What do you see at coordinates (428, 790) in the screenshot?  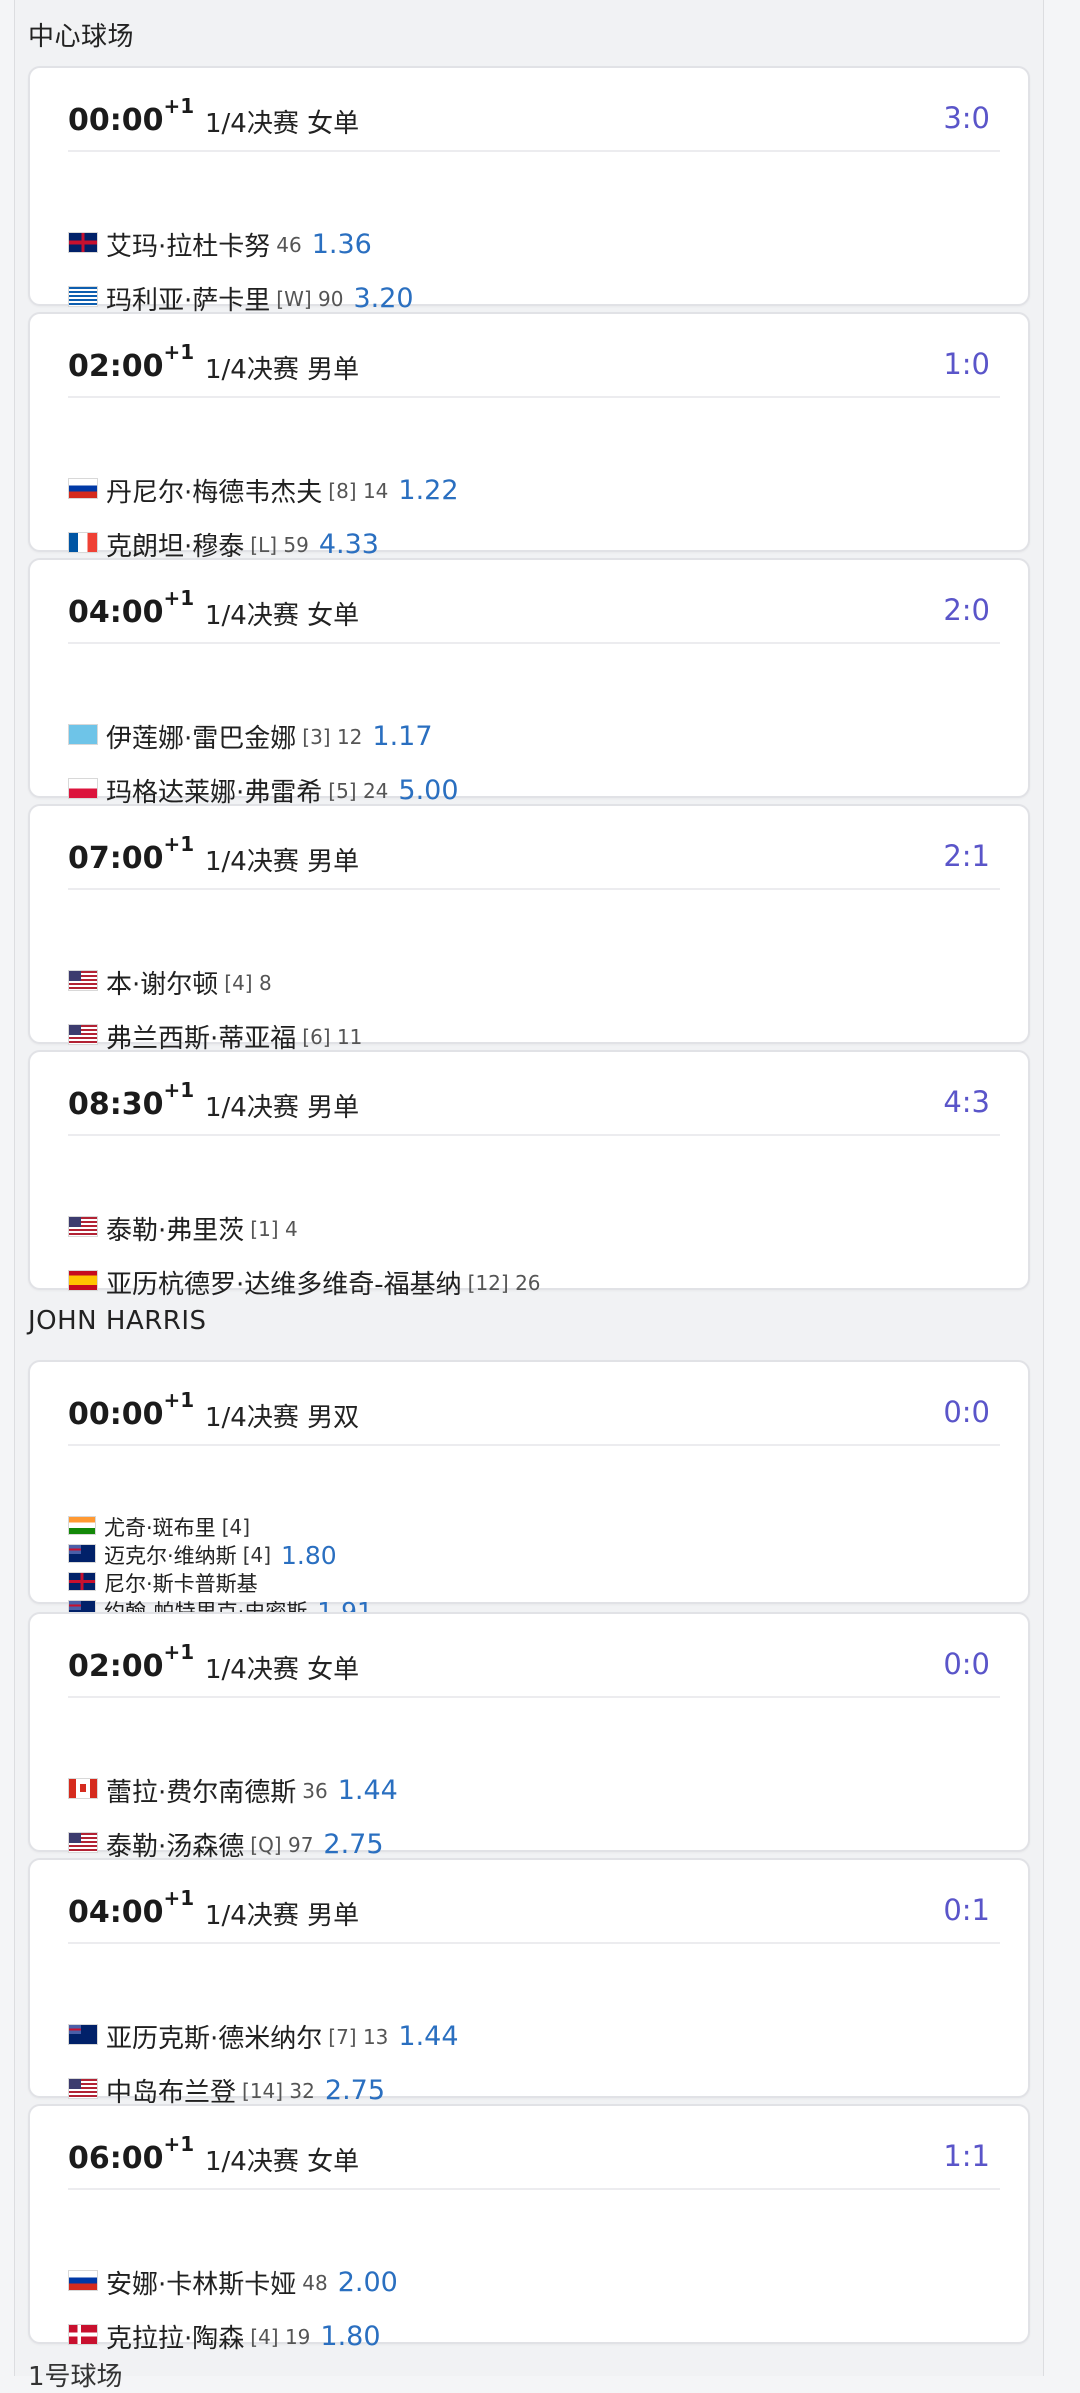 I see `player-odds: 5.00` at bounding box center [428, 790].